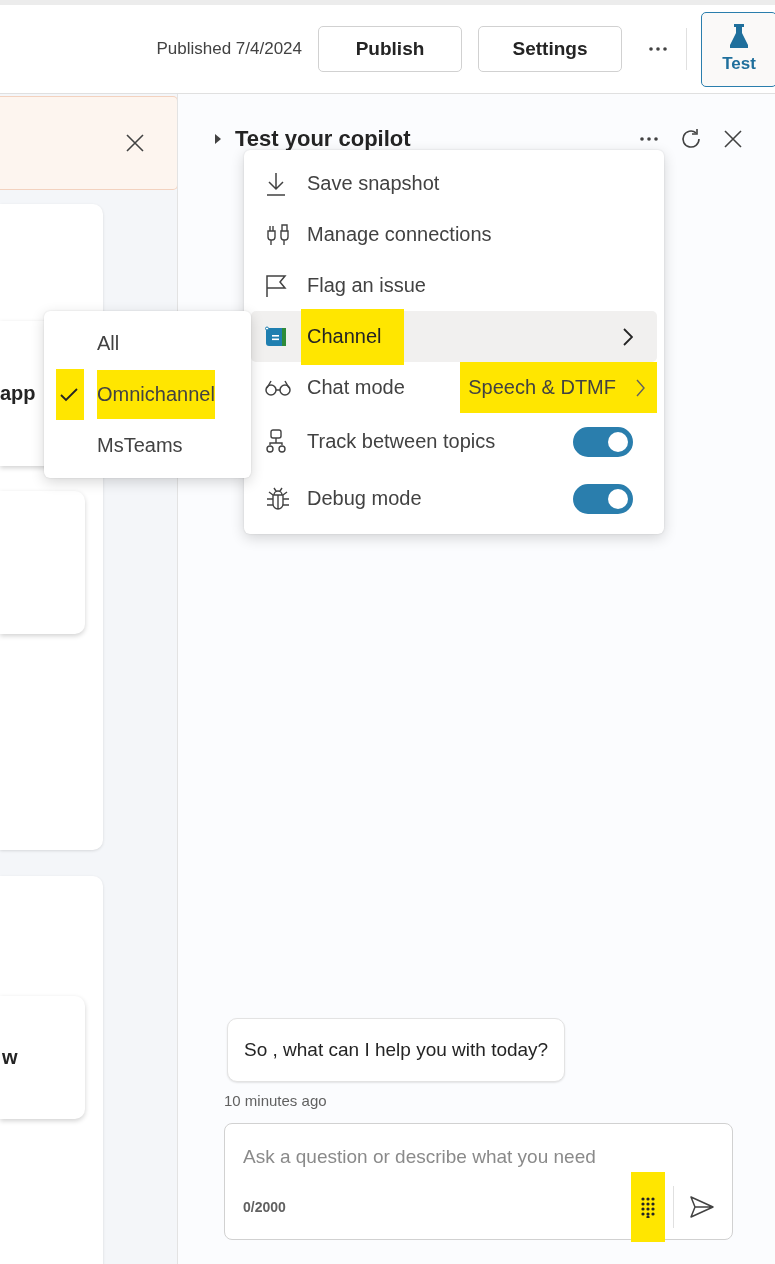 The width and height of the screenshot is (775, 1264). What do you see at coordinates (738, 49) in the screenshot?
I see `test-button: Test` at bounding box center [738, 49].